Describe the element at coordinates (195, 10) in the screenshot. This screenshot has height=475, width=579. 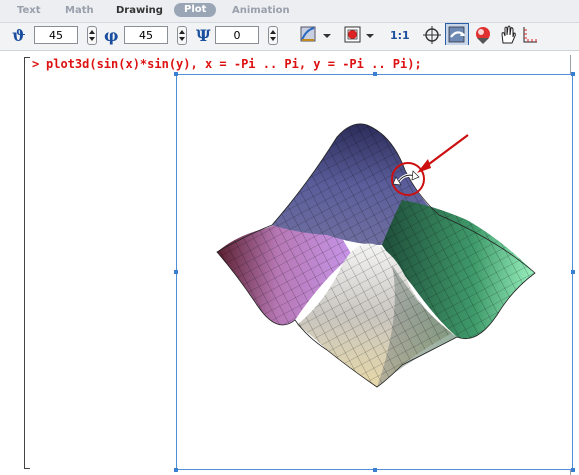
I see `tab-plot: Plot` at that location.